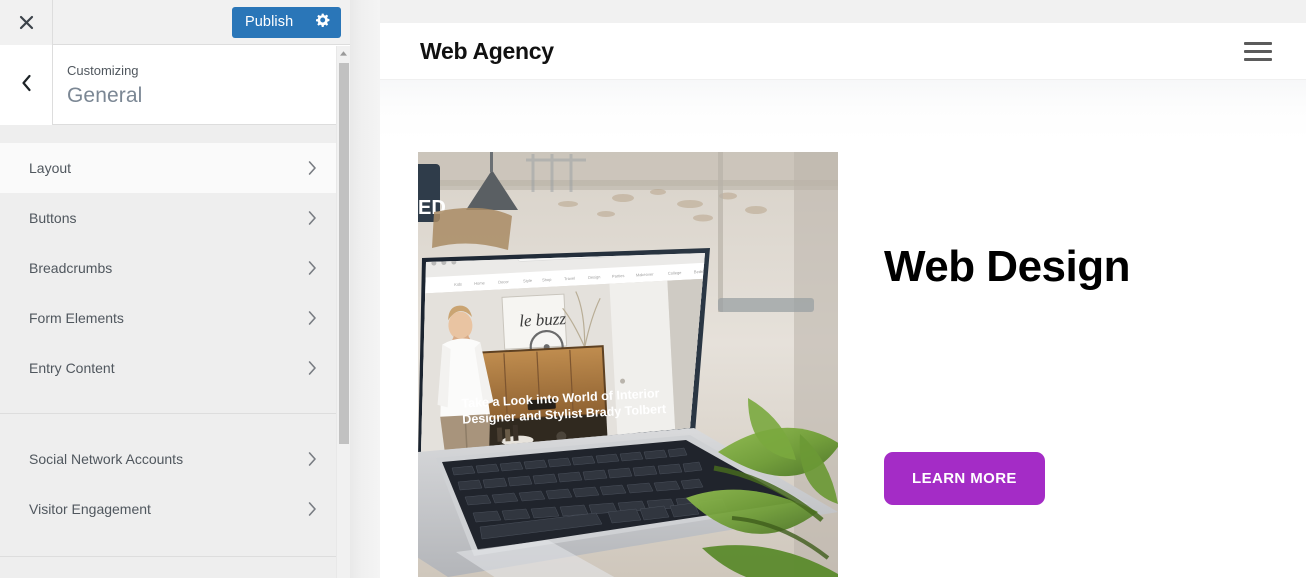 The height and width of the screenshot is (578, 1306). I want to click on sidebar-item-label: Social Network Accounts, so click(106, 459).